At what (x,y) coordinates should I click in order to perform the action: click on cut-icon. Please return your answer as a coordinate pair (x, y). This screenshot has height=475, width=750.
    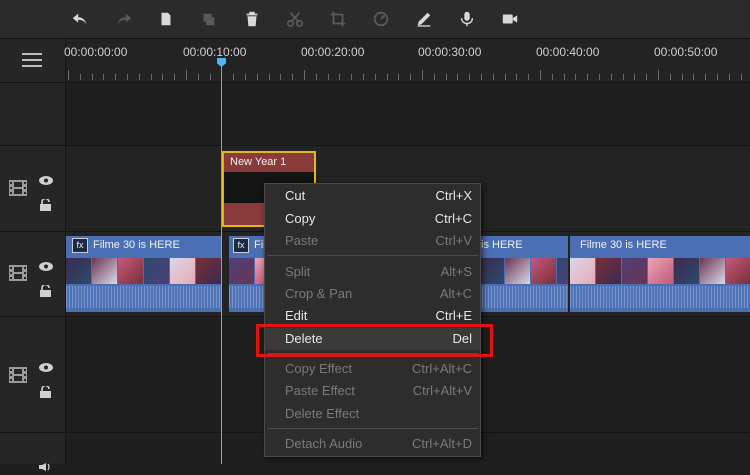
    Looking at the image, I should click on (295, 19).